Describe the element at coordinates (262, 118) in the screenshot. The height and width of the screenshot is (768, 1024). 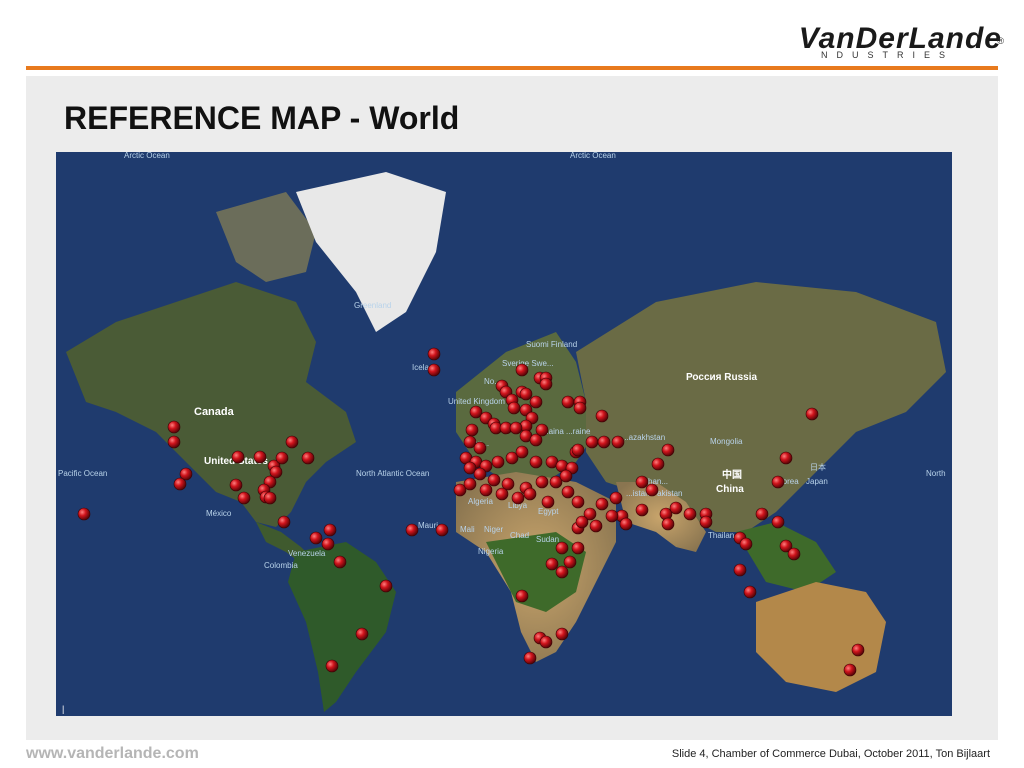
I see `page-title: REFERENCE MAP - World` at that location.